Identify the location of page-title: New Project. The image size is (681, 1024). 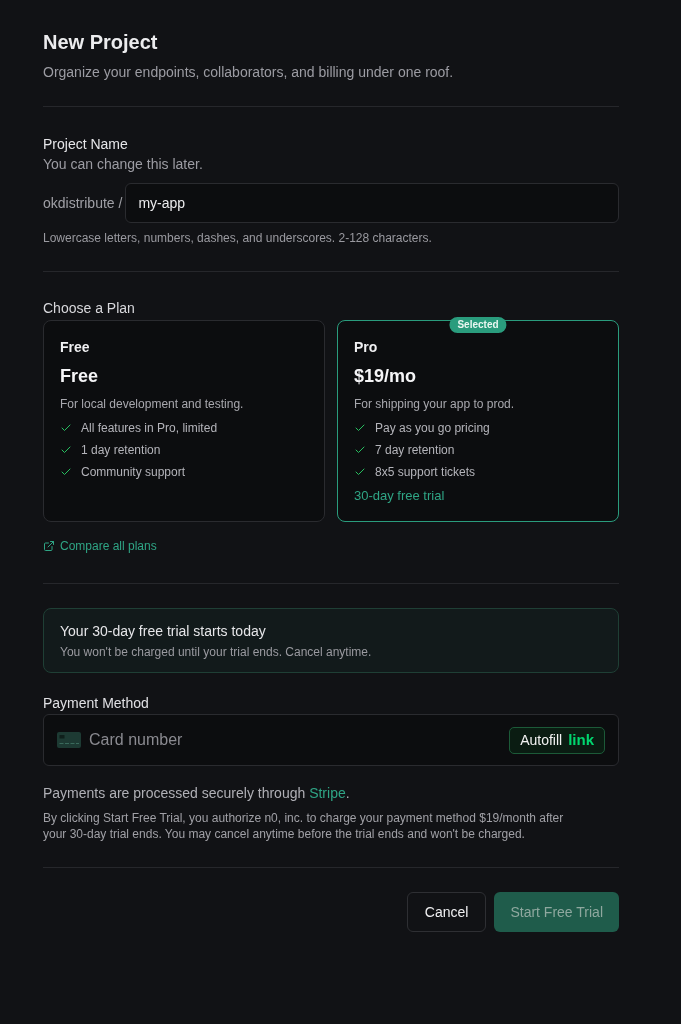
(101, 42).